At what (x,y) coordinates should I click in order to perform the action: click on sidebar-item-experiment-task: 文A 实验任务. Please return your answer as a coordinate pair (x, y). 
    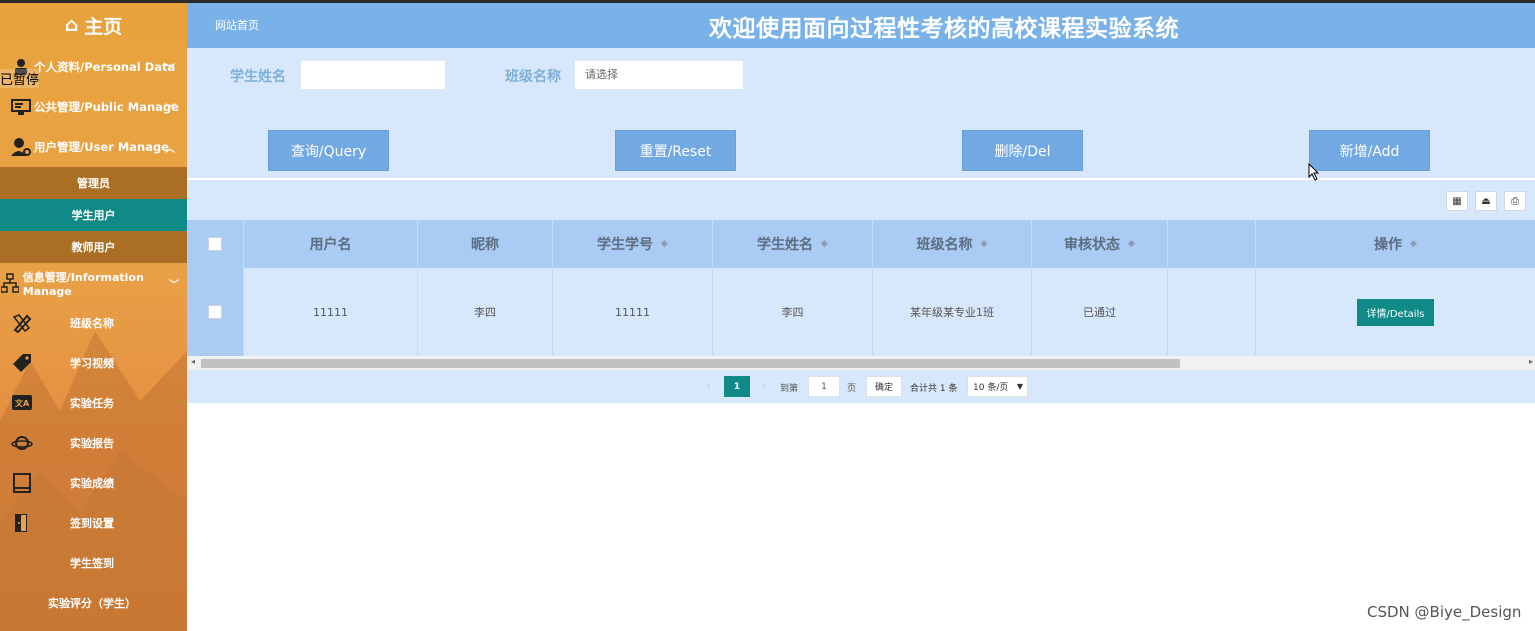
    Looking at the image, I should click on (93, 403).